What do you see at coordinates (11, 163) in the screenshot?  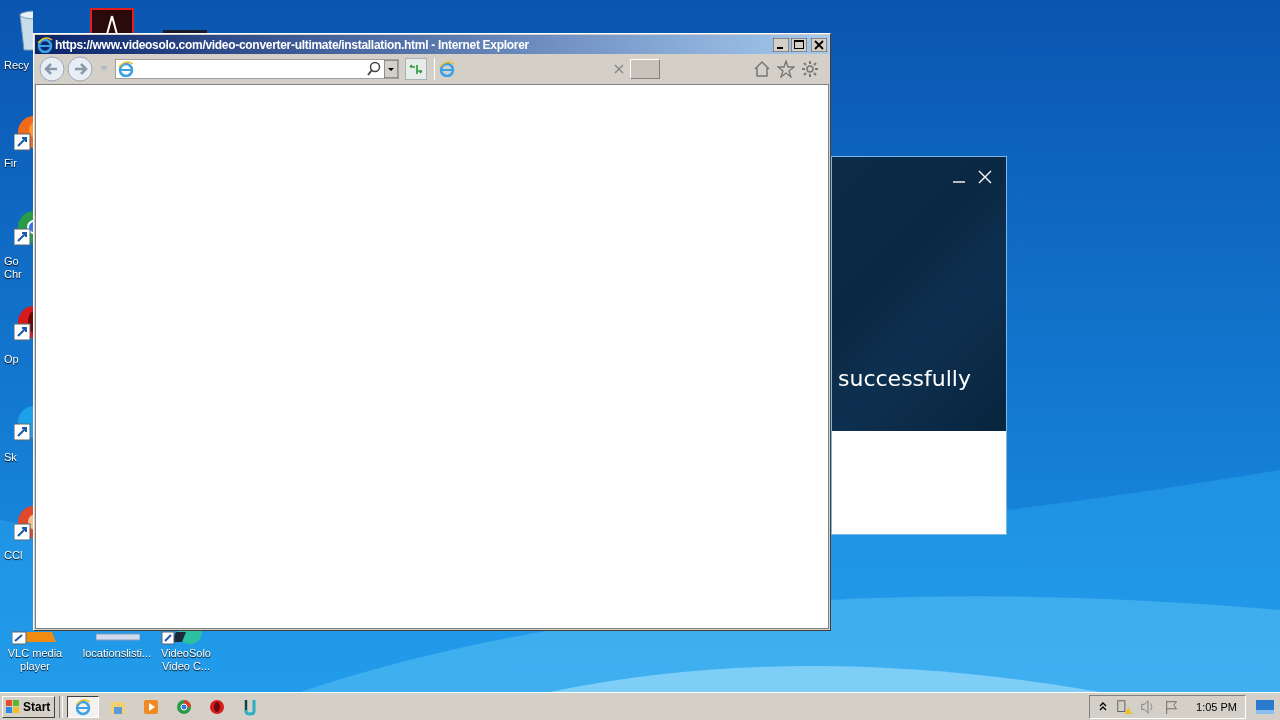 I see `icon-label: Fir` at bounding box center [11, 163].